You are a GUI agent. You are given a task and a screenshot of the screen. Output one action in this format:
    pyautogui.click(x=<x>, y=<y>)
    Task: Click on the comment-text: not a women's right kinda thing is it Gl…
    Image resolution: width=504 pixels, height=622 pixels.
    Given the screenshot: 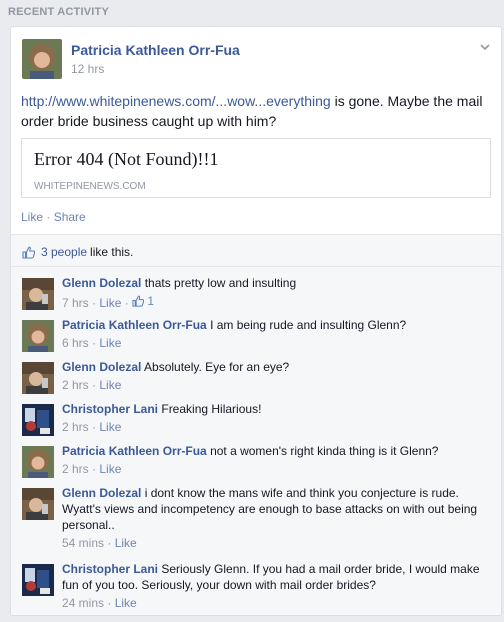 What is the action you would take?
    pyautogui.click(x=324, y=451)
    